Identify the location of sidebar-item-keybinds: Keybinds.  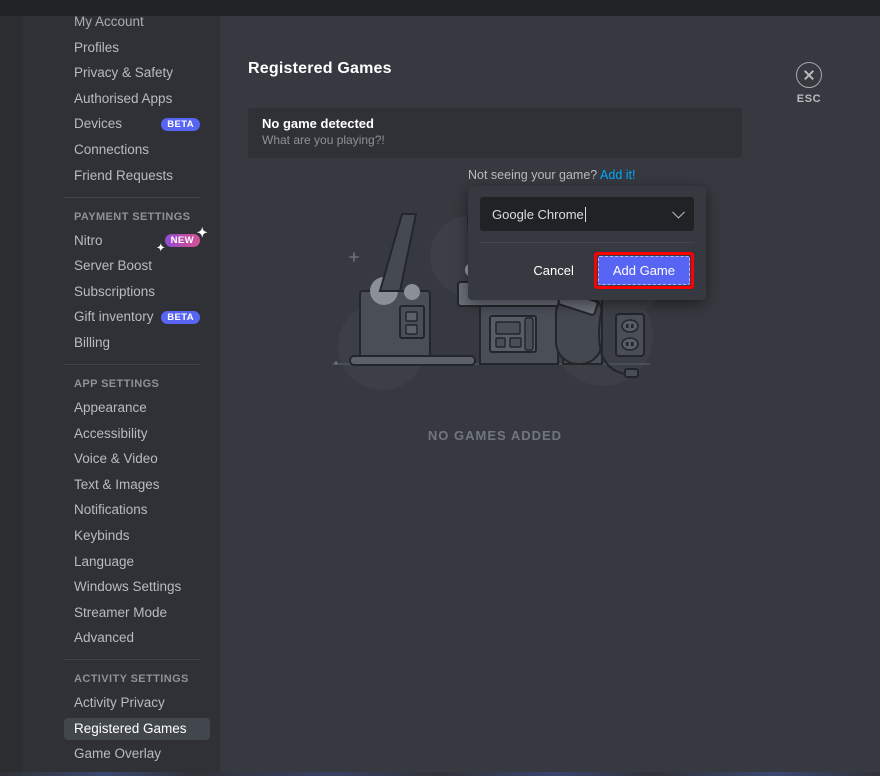
(137, 536).